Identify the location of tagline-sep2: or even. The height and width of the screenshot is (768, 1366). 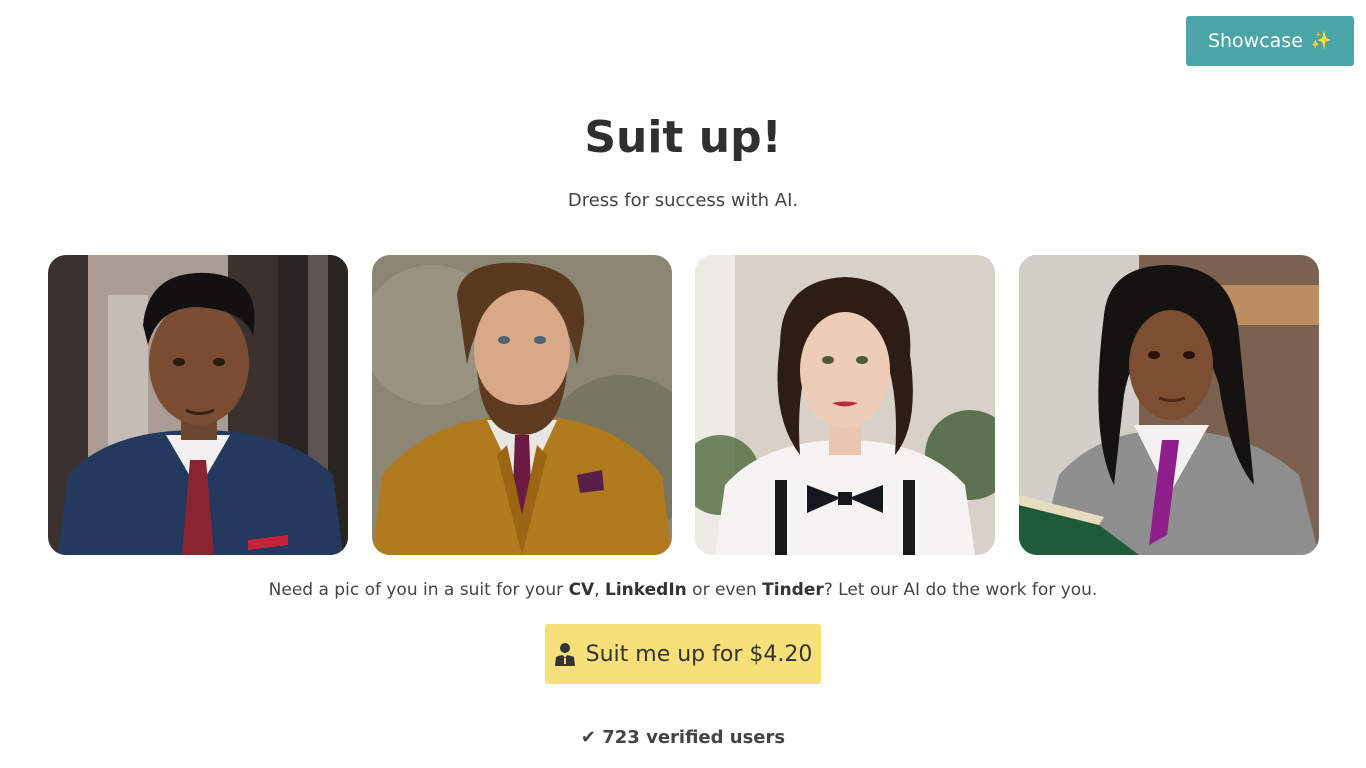
(724, 590).